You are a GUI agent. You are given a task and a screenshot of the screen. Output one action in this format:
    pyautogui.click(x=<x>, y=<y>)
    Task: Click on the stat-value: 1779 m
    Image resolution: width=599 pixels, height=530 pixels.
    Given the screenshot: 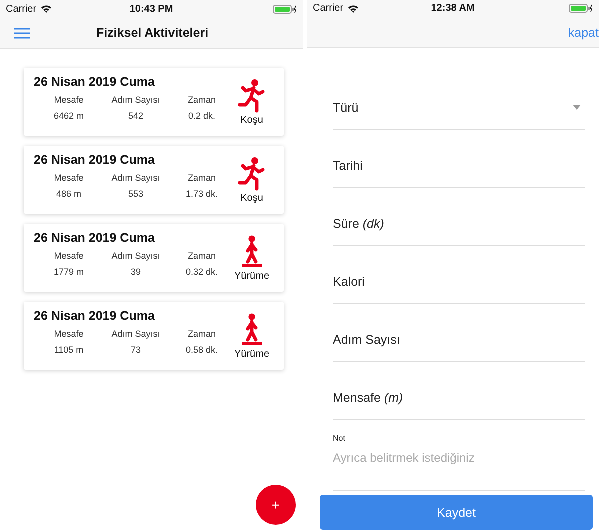 What is the action you would take?
    pyautogui.click(x=69, y=272)
    